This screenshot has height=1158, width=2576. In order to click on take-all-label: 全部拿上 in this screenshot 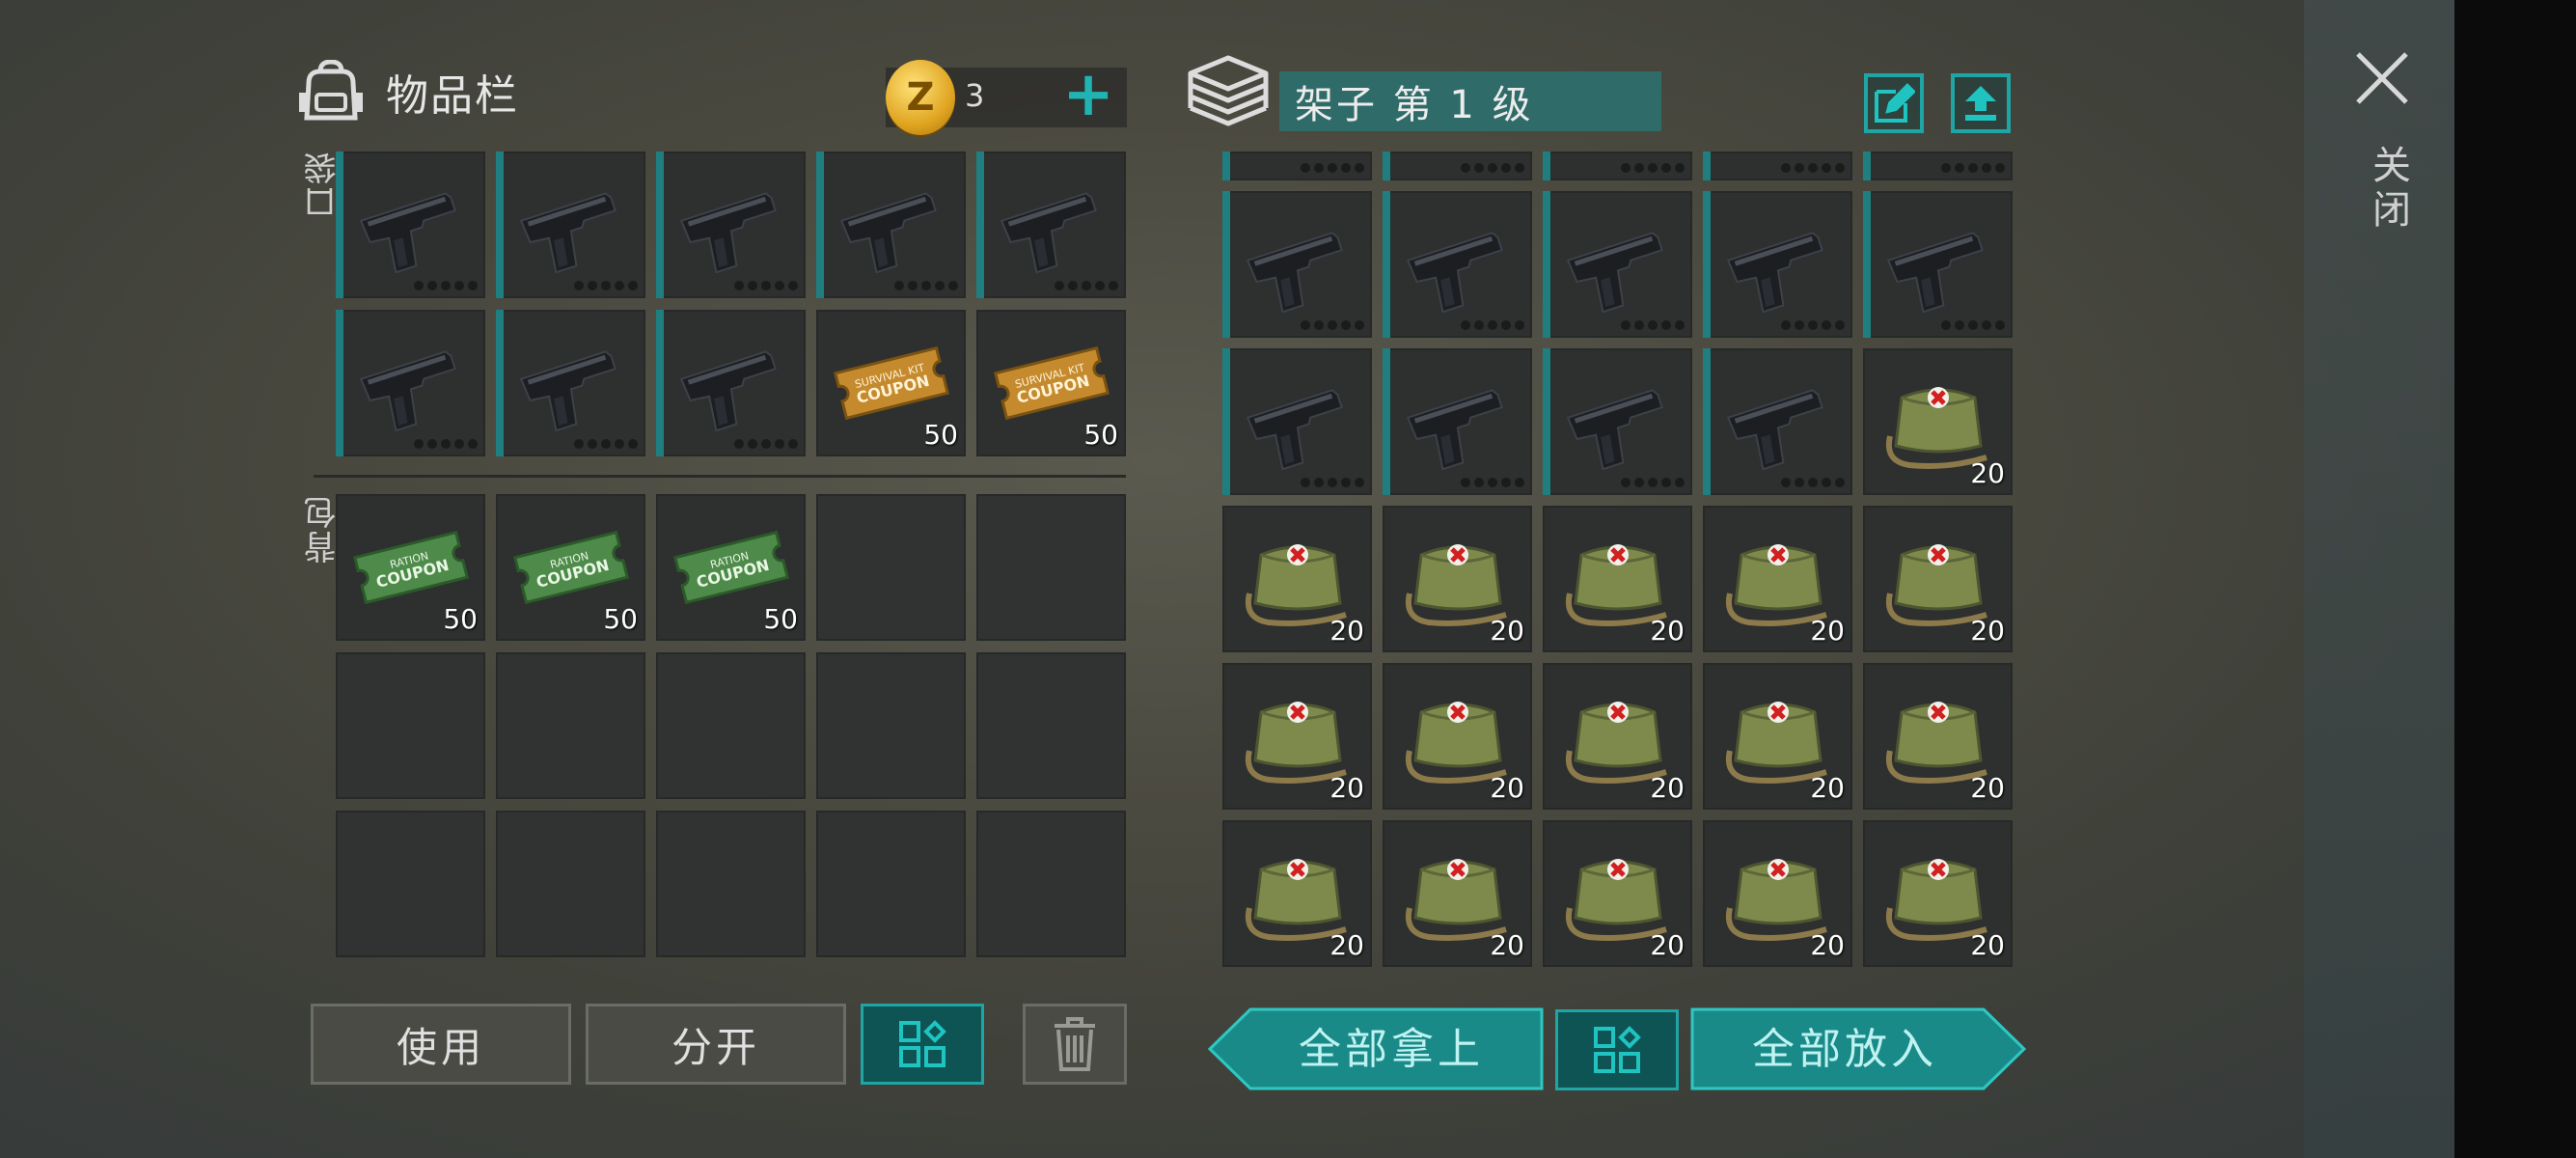, I will do `click(1391, 1049)`.